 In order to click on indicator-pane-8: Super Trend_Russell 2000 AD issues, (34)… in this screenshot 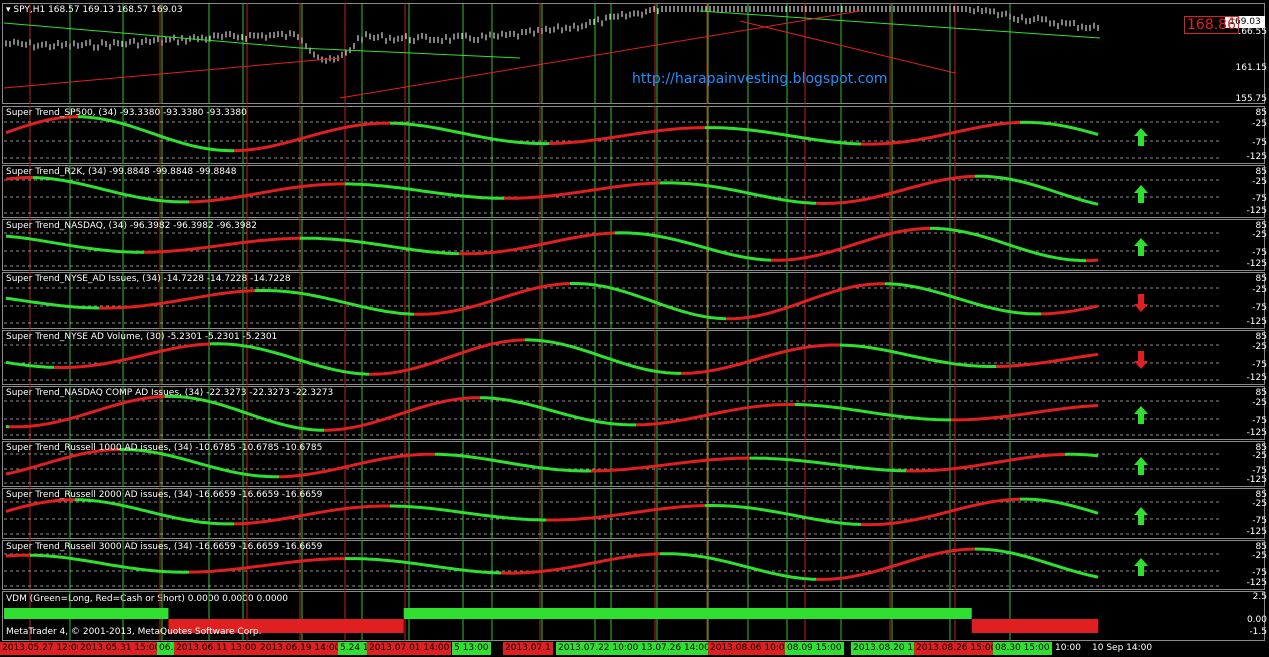, I will do `click(634, 513)`.